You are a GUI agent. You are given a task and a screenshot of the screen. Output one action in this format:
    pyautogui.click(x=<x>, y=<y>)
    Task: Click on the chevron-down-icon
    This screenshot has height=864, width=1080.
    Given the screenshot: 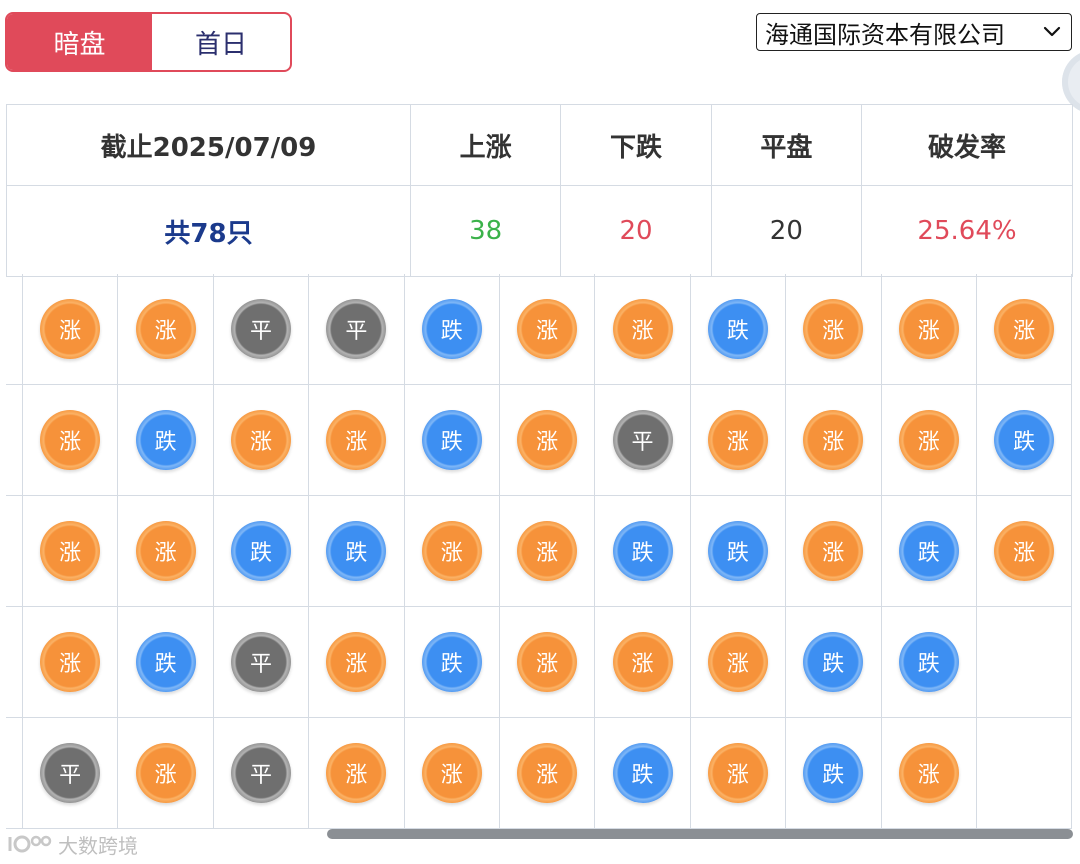 What is the action you would take?
    pyautogui.click(x=1052, y=32)
    